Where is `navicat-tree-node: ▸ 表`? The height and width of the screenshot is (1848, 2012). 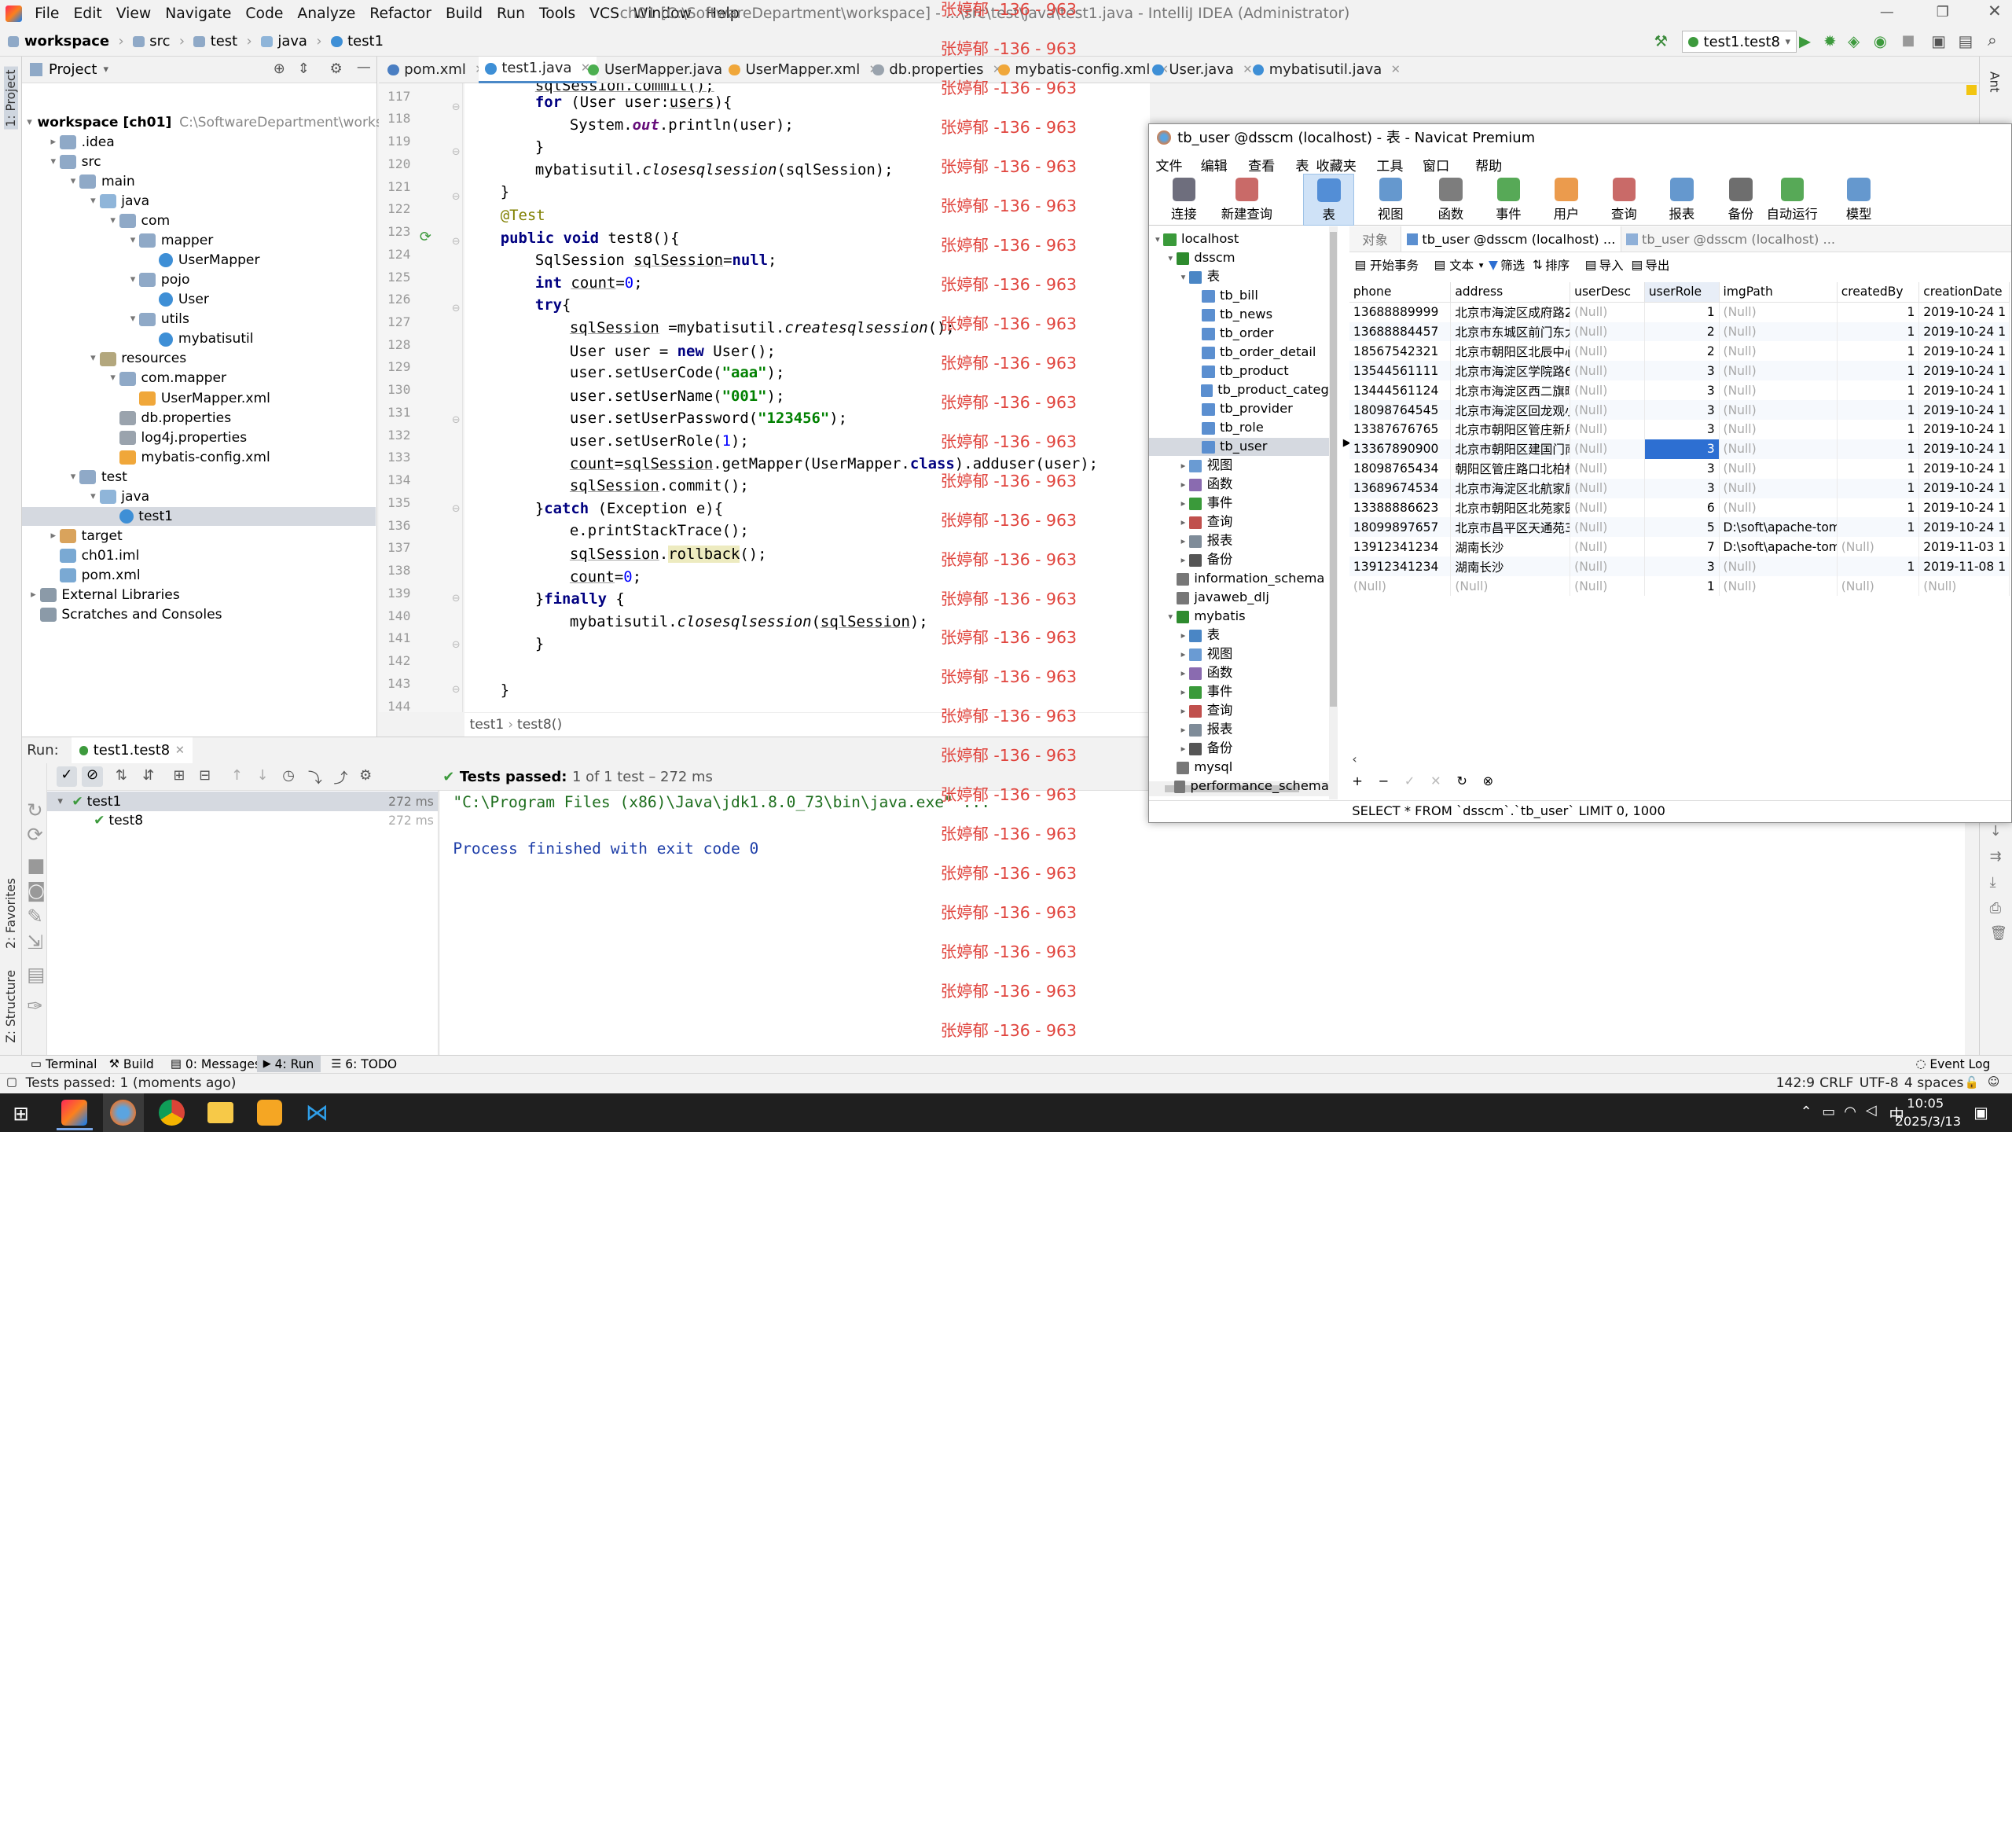 navicat-tree-node: ▸ 表 is located at coordinates (1239, 635).